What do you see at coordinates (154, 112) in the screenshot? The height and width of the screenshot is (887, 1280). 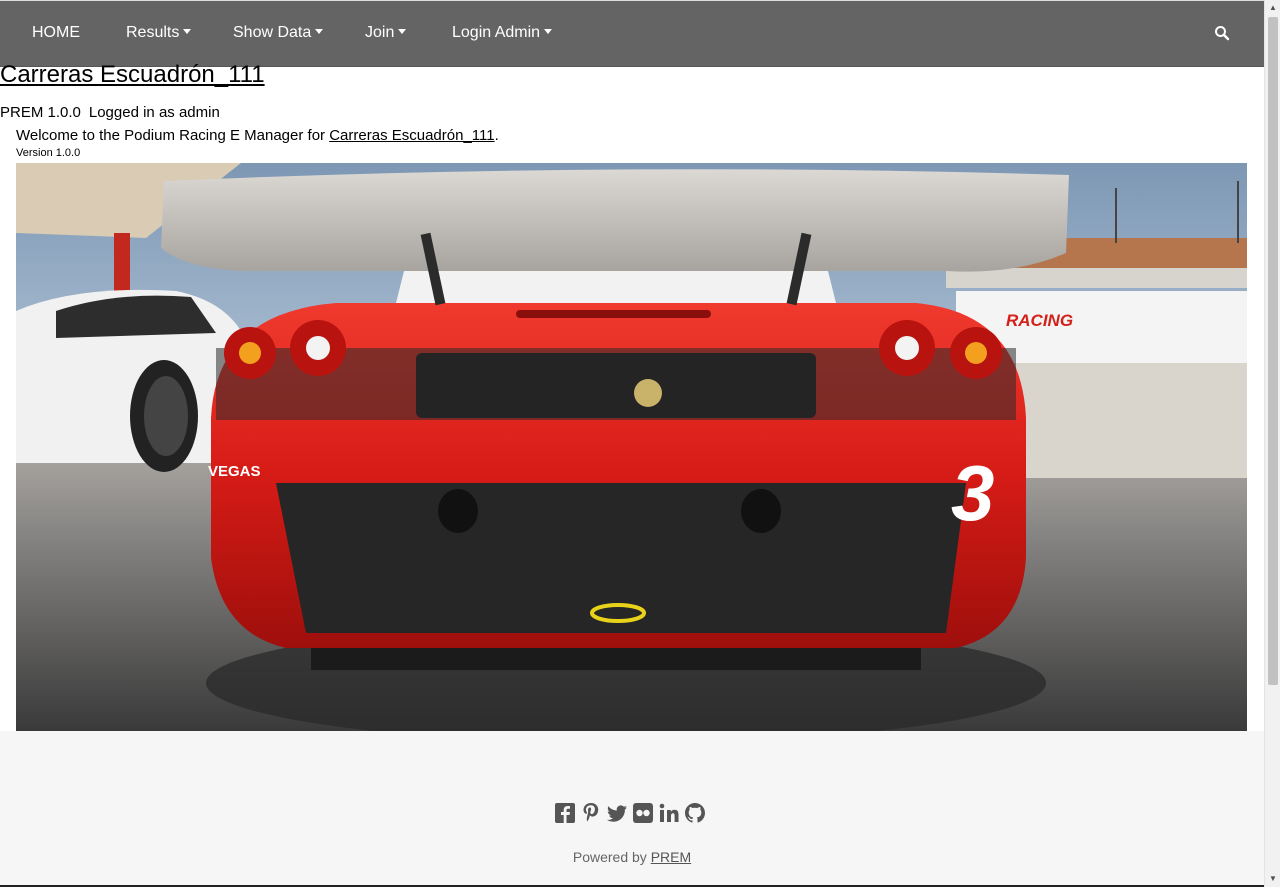 I see `logged-in-text: Logged in as admin` at bounding box center [154, 112].